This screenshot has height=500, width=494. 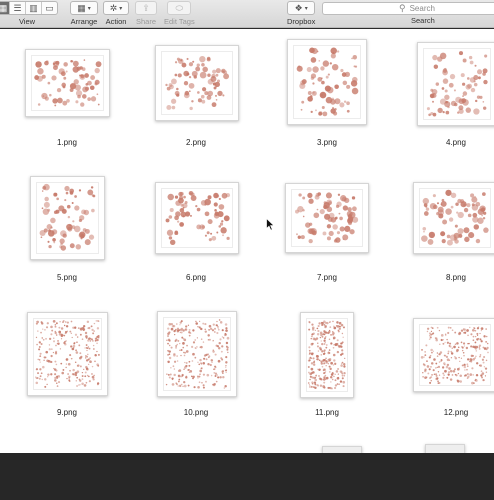 I want to click on file-name-label: 3.png, so click(x=327, y=142).